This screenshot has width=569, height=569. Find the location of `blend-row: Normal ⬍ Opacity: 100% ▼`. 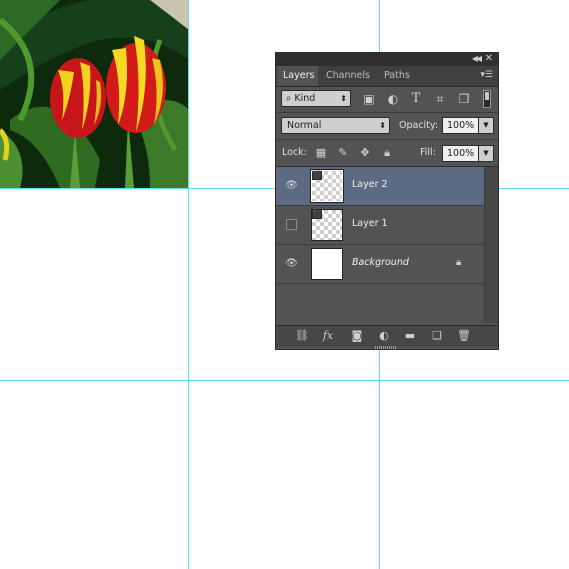

blend-row: Normal ⬍ Opacity: 100% ▼ is located at coordinates (387, 126).